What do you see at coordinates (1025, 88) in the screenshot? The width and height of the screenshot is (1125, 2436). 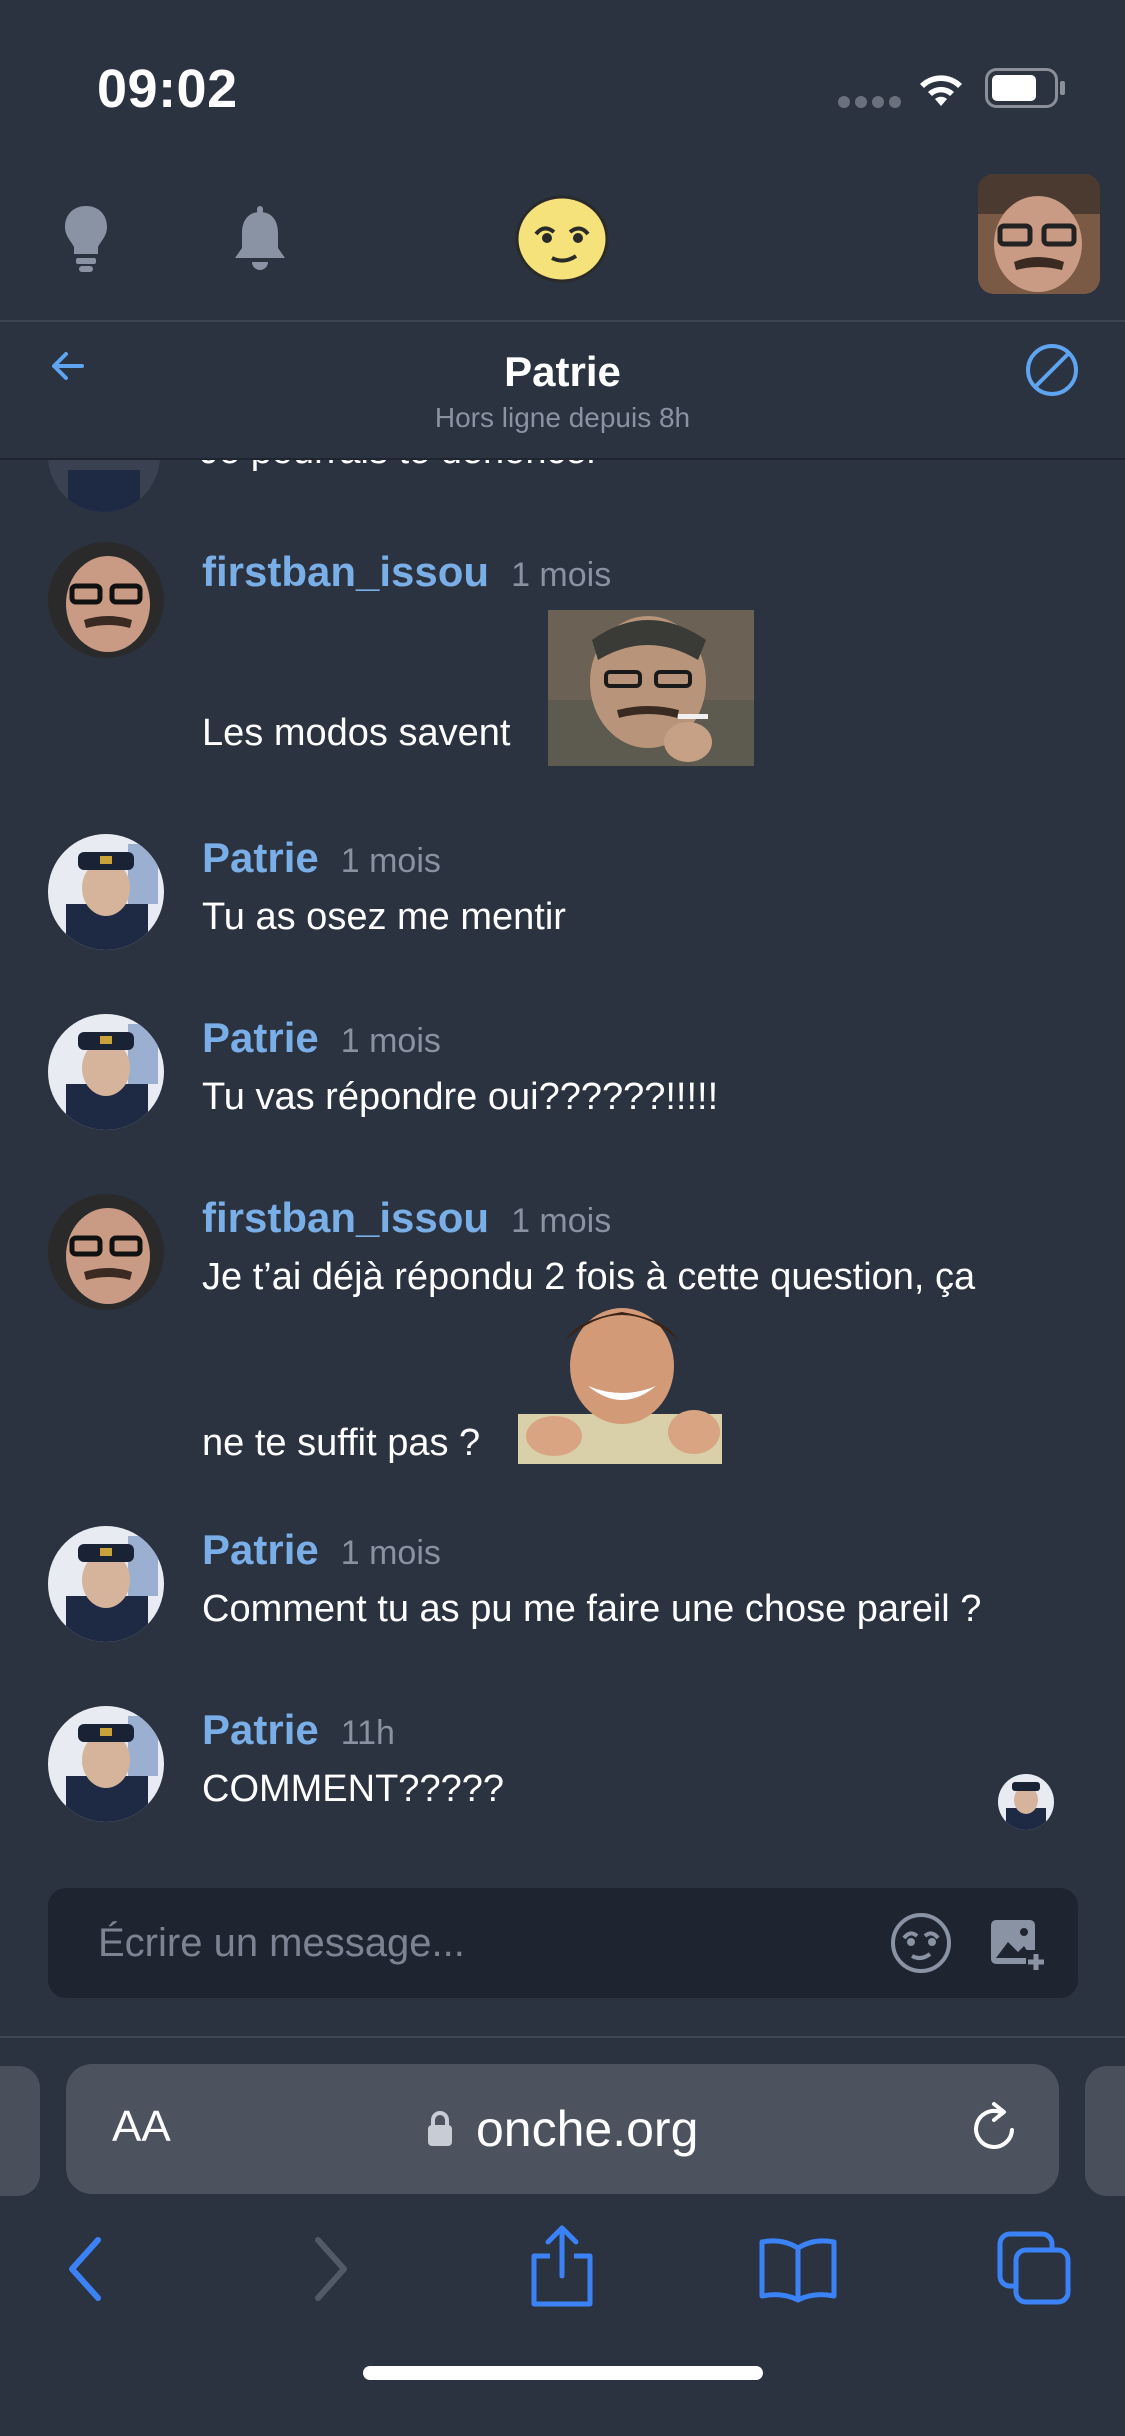 I see `battery-icon` at bounding box center [1025, 88].